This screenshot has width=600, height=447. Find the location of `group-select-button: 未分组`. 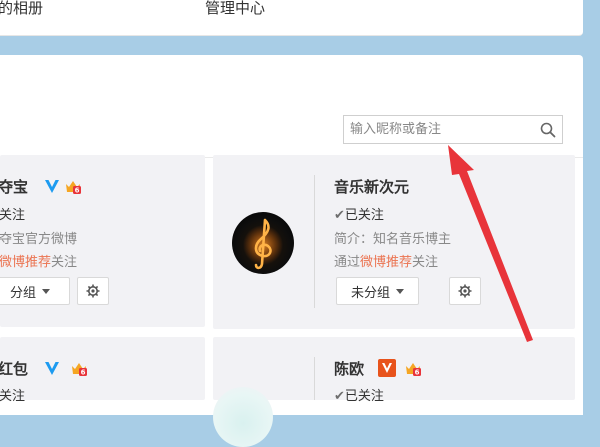

group-select-button: 未分组 is located at coordinates (377, 291).